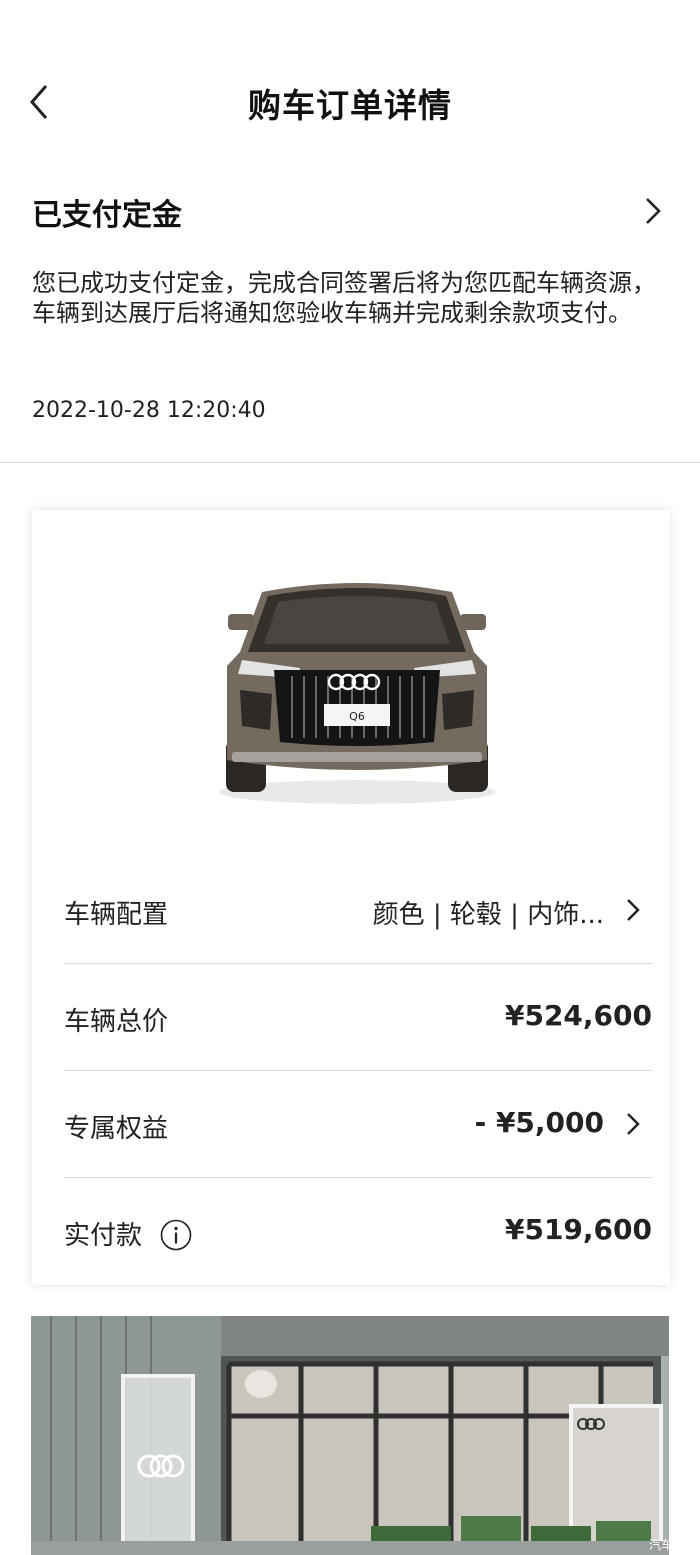 This screenshot has width=700, height=1555. What do you see at coordinates (539, 1122) in the screenshot?
I see `exclusive-benefit-value: - ¥5,000` at bounding box center [539, 1122].